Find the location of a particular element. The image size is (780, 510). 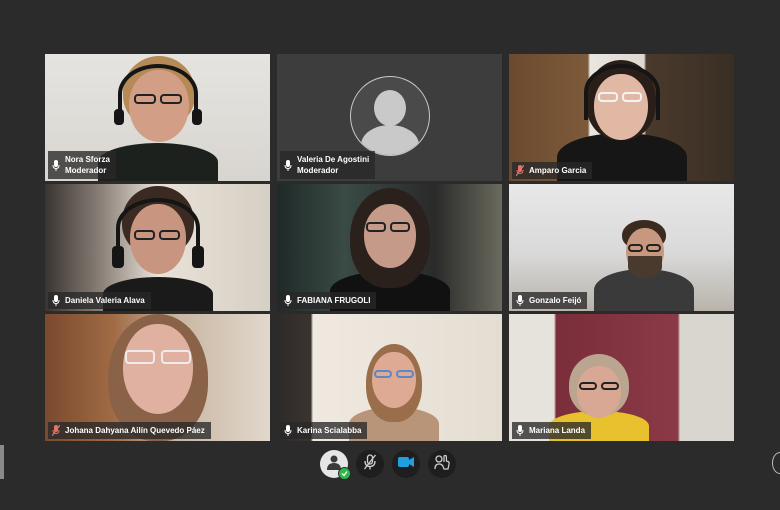

video-tile: FABIANA FRUGOLI is located at coordinates (389, 247).